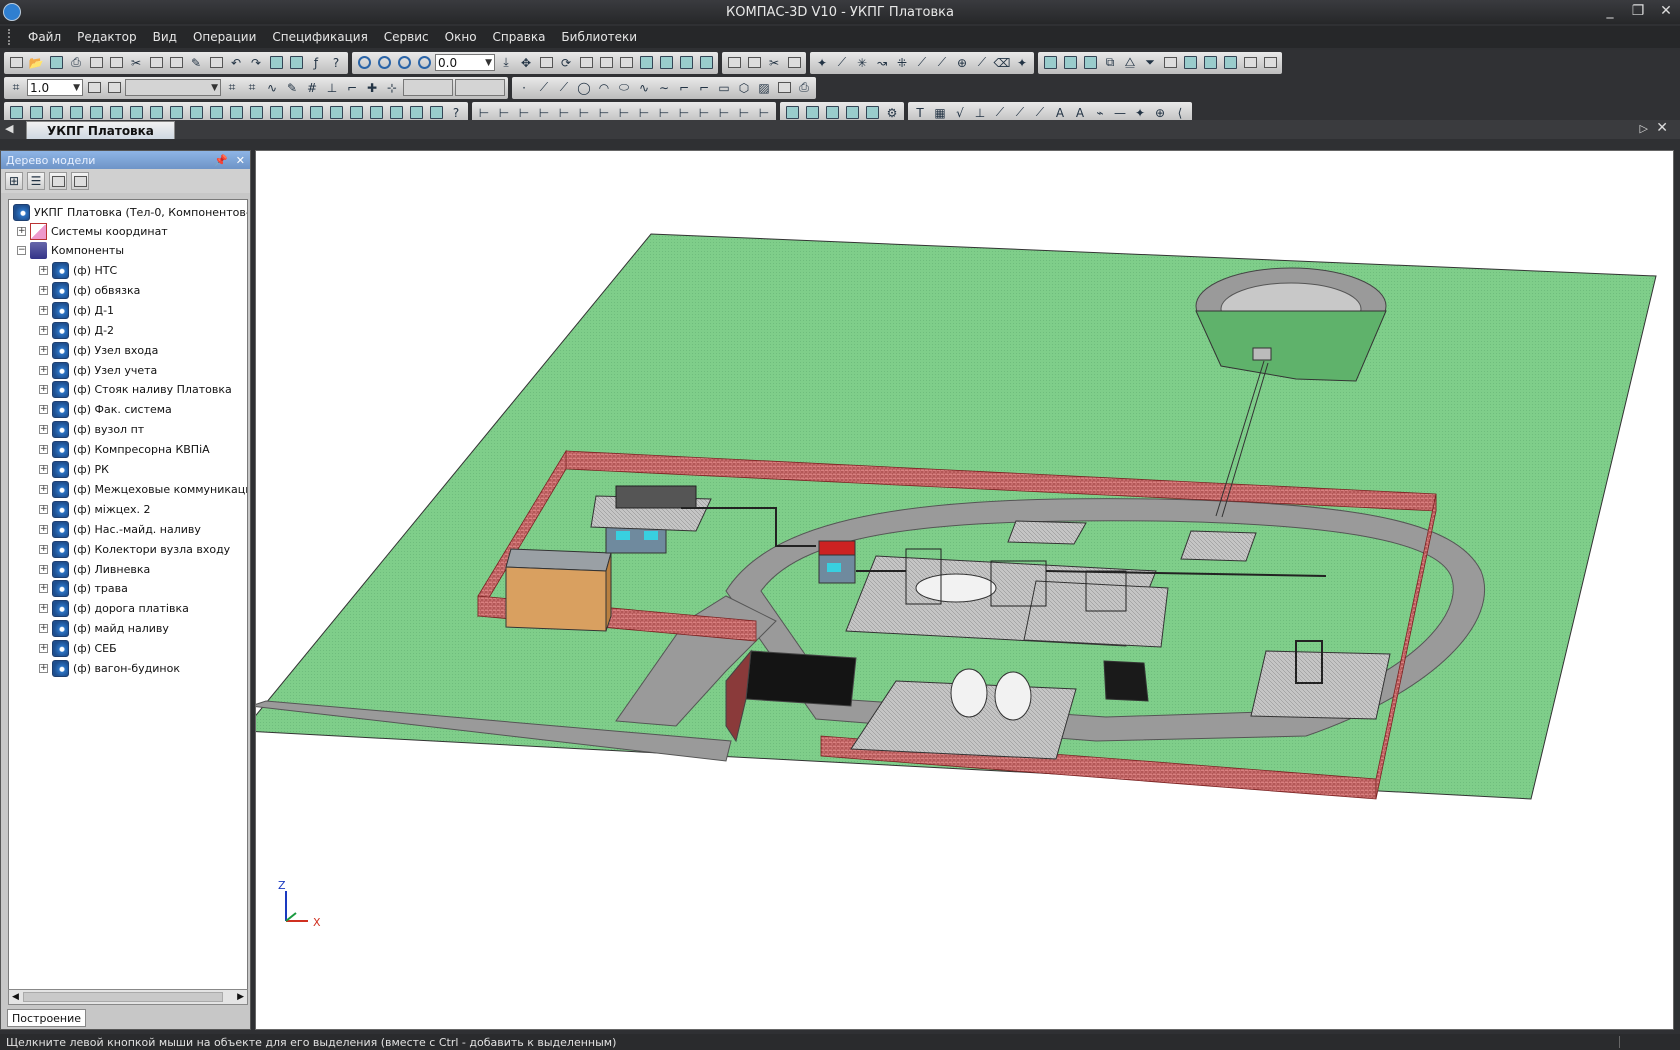 This screenshot has width=1680, height=1050. What do you see at coordinates (216, 63) in the screenshot?
I see `table-icon` at bounding box center [216, 63].